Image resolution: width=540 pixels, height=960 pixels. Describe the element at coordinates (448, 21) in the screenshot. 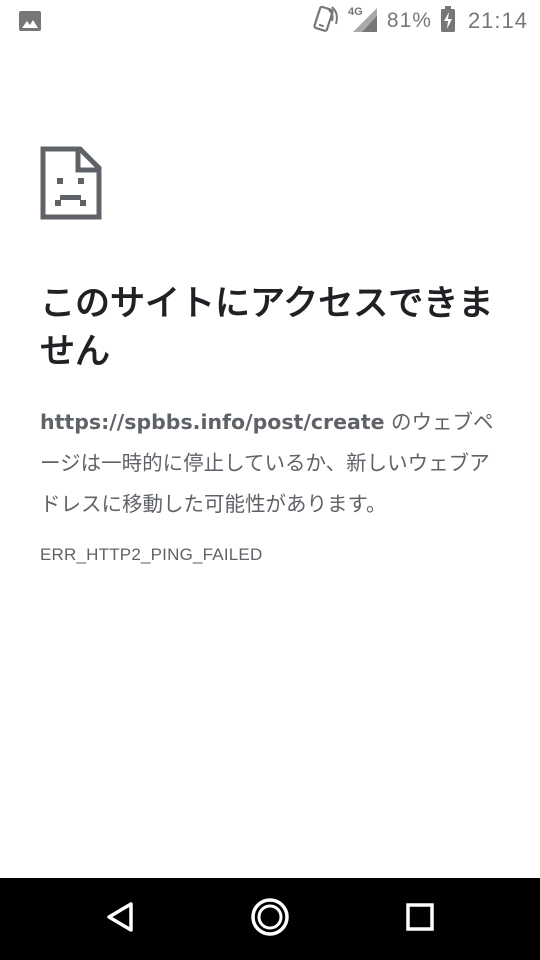

I see `battery-charging-icon` at that location.